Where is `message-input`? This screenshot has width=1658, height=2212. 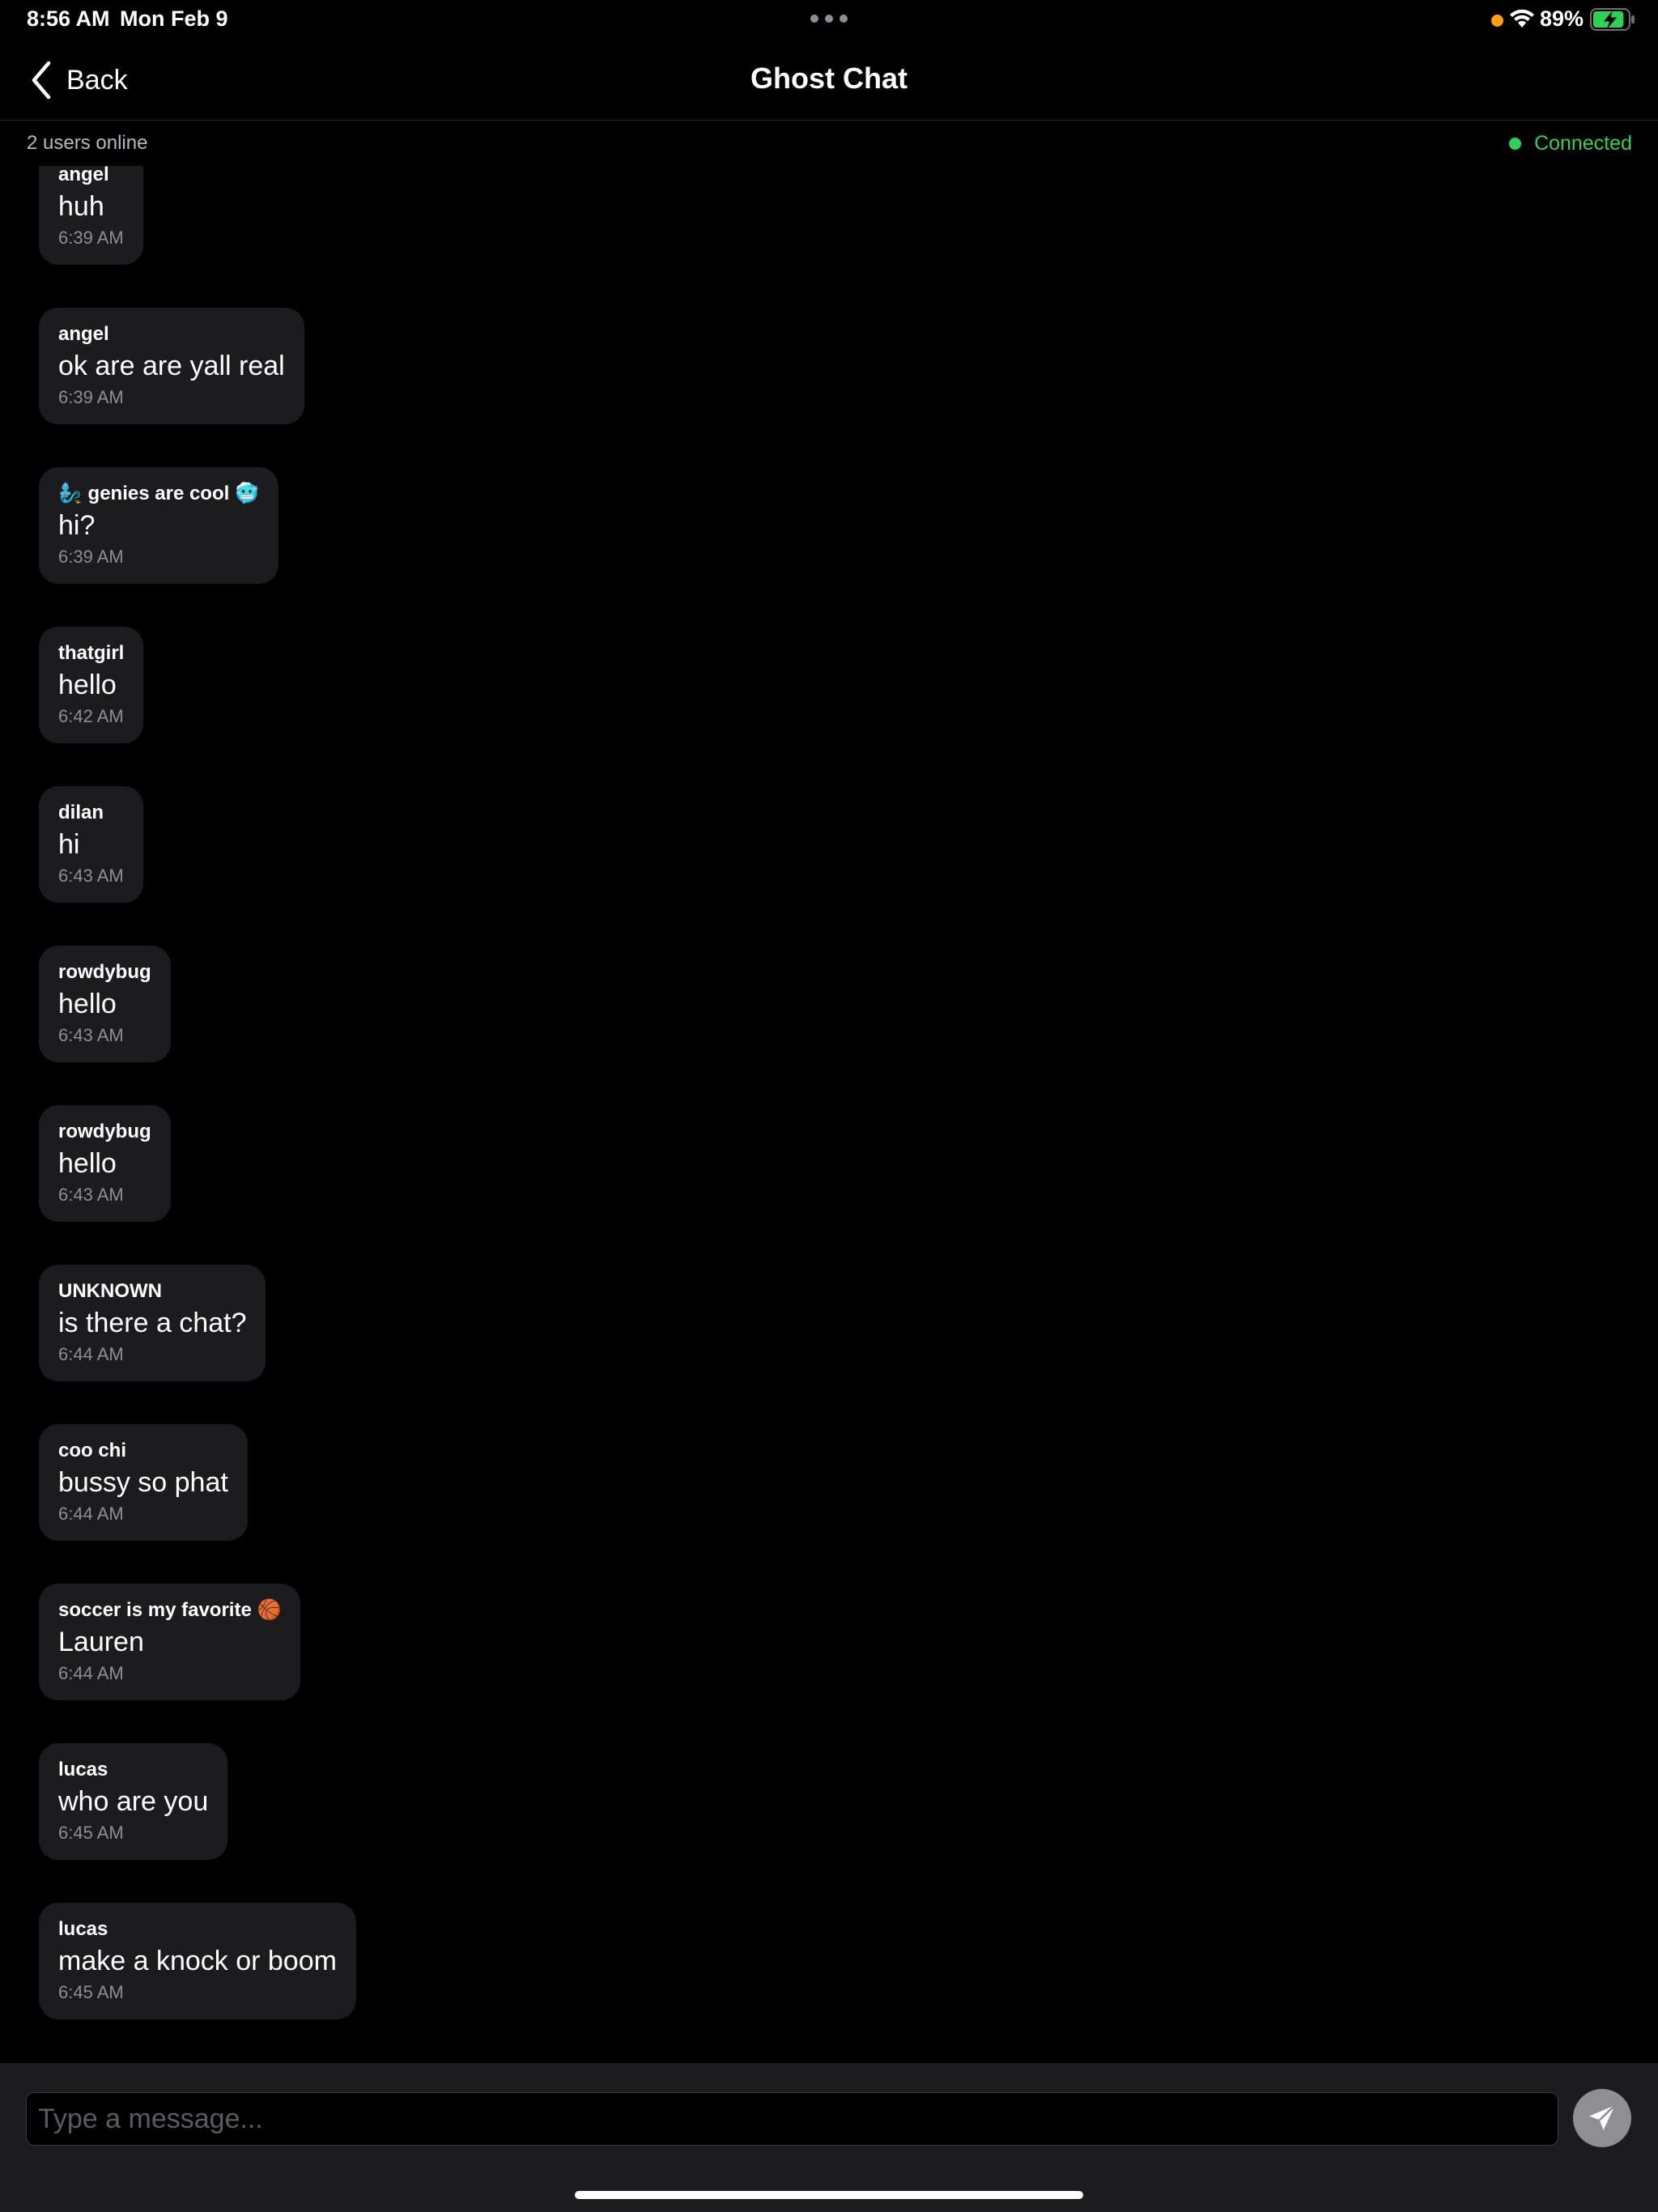
message-input is located at coordinates (792, 2119).